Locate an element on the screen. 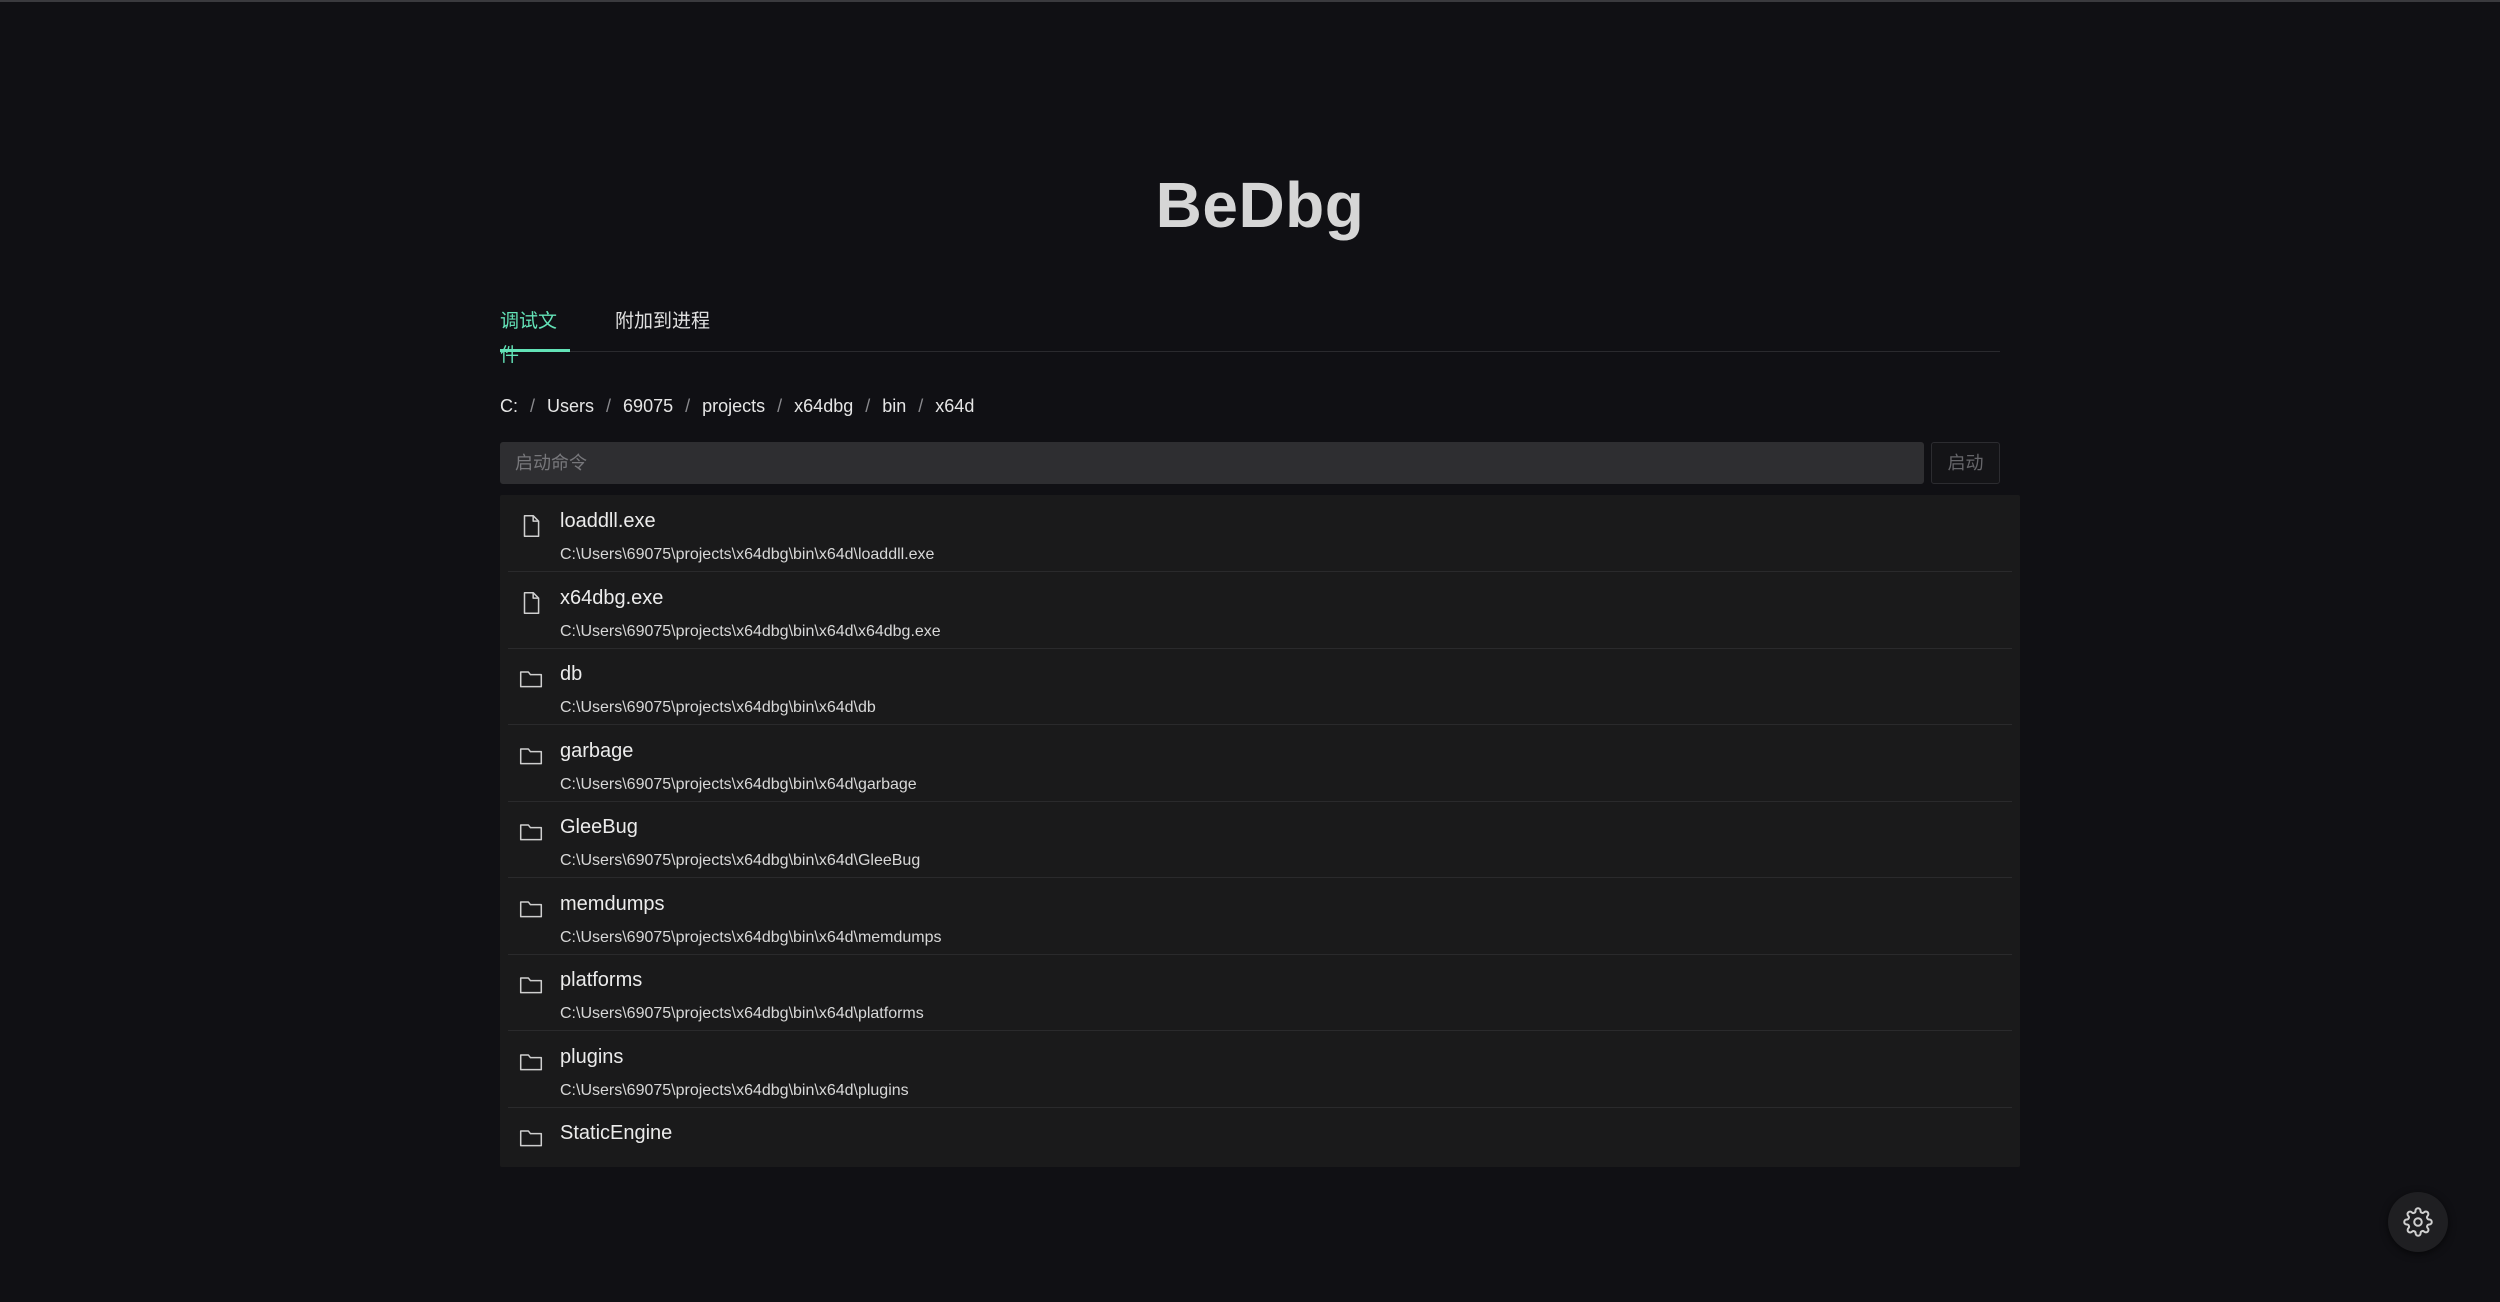  file-list-item: StaticEngine is located at coordinates (1260, 1137).